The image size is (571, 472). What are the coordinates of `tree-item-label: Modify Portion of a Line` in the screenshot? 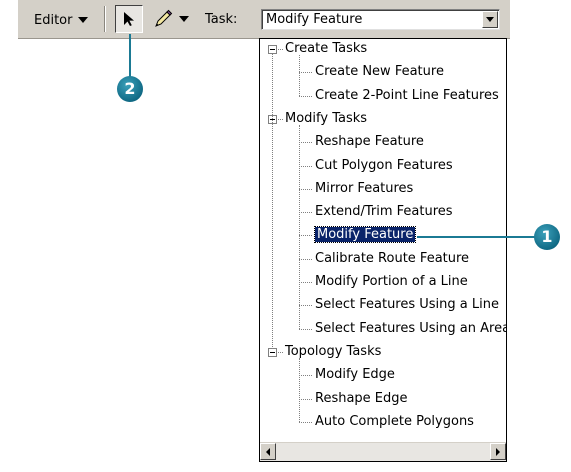 It's located at (391, 281).